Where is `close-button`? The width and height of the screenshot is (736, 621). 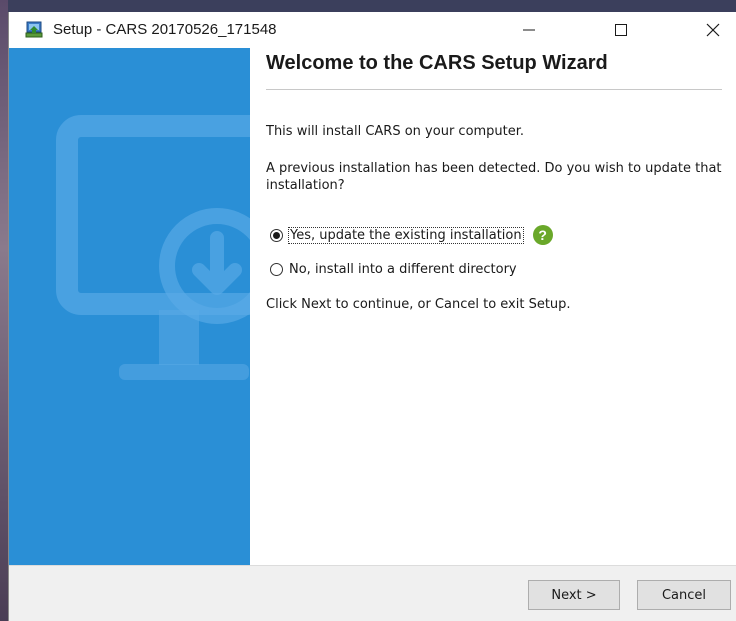
close-button is located at coordinates (713, 30).